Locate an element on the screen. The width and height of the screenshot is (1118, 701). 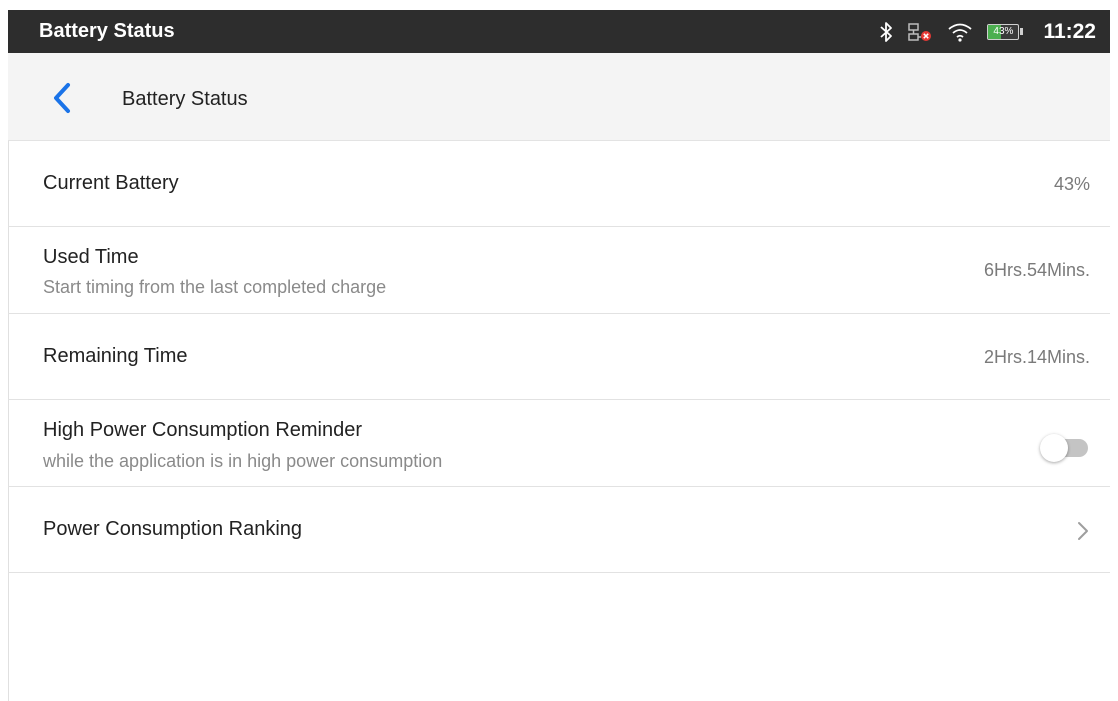
remaining-time-label: Remaining Time is located at coordinates (115, 356).